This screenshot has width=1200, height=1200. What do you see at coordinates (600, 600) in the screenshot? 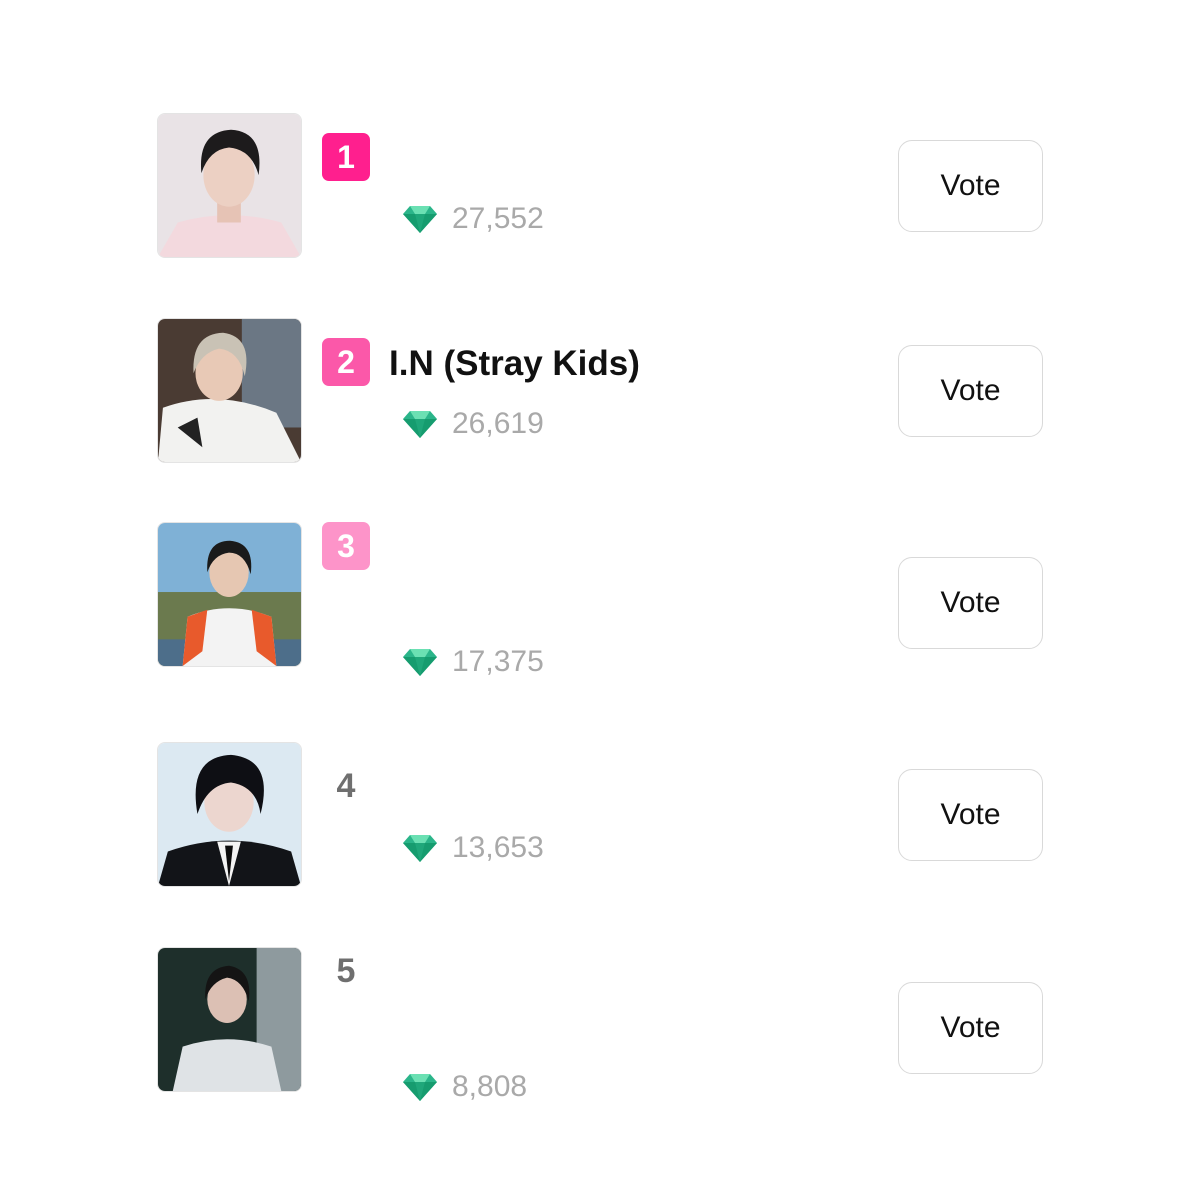
I see `ranking-row: 3 17,375 Vote` at bounding box center [600, 600].